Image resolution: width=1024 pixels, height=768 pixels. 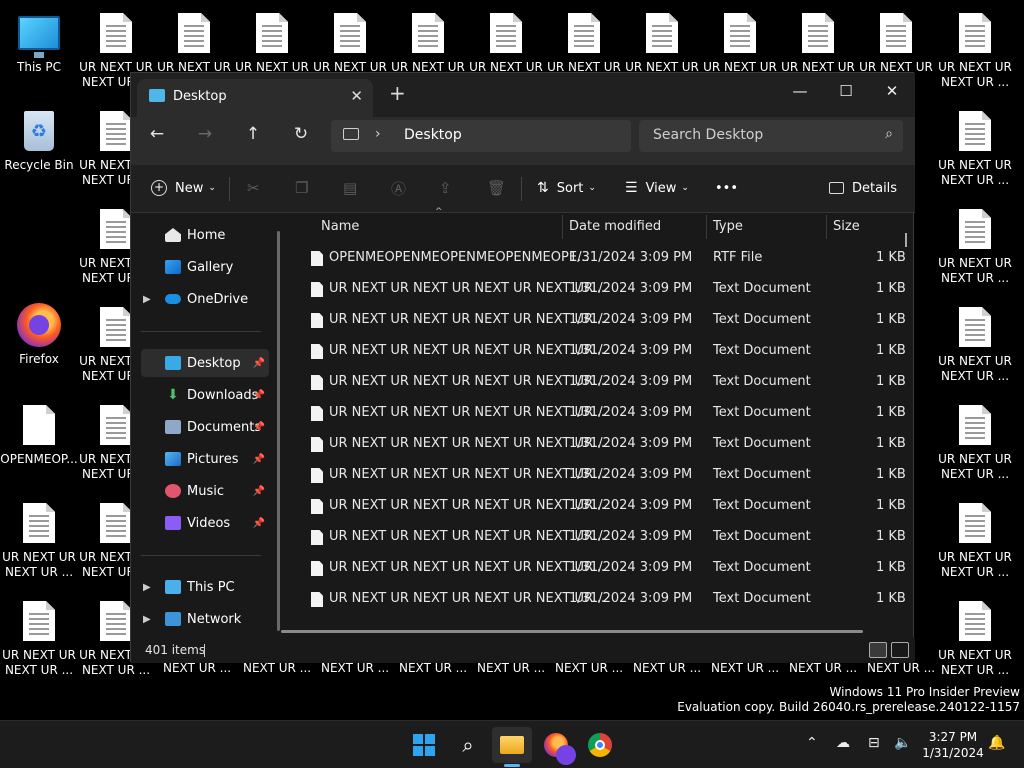 I want to click on view-button: ☰ View ⌄, so click(x=657, y=188).